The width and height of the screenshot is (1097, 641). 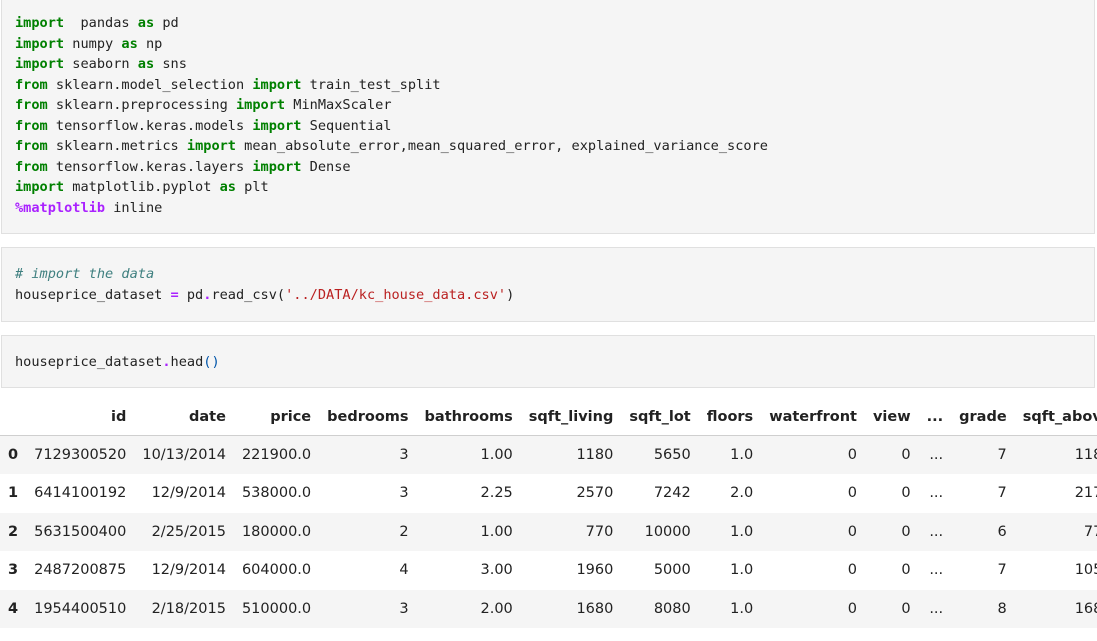 I want to click on code-line: %matplotlib inline, so click(x=554, y=208).